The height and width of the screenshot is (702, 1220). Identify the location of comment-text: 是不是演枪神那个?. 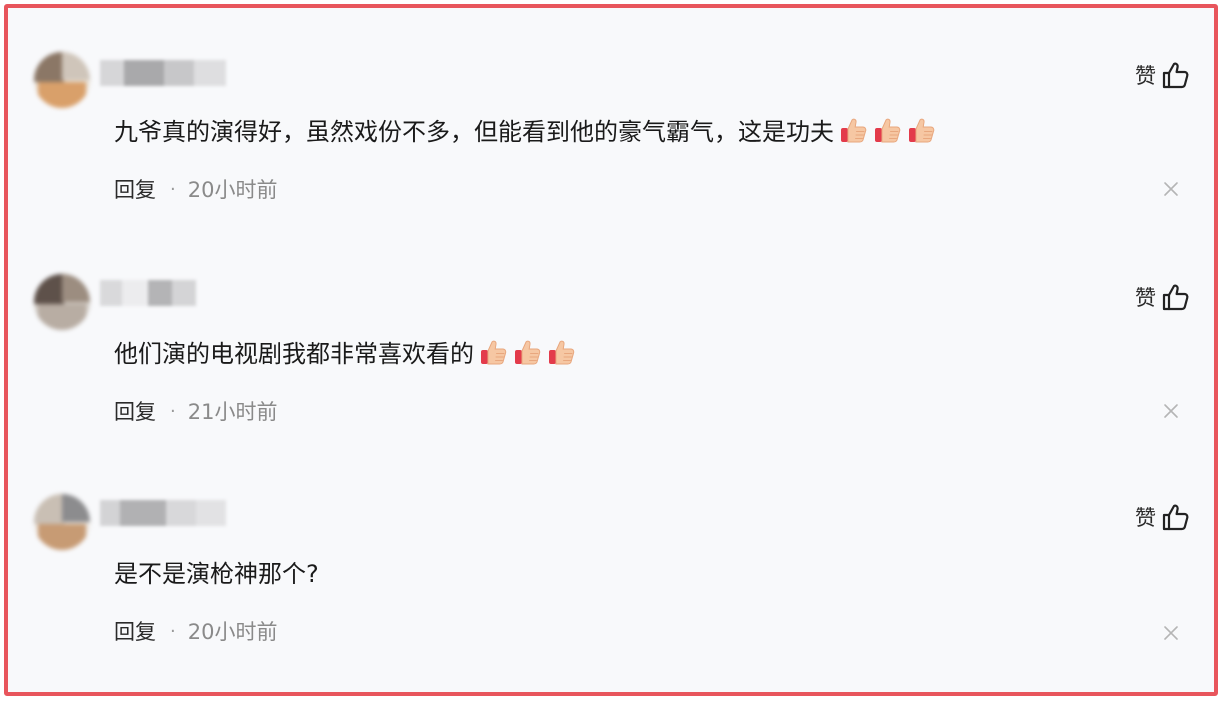
(216, 571).